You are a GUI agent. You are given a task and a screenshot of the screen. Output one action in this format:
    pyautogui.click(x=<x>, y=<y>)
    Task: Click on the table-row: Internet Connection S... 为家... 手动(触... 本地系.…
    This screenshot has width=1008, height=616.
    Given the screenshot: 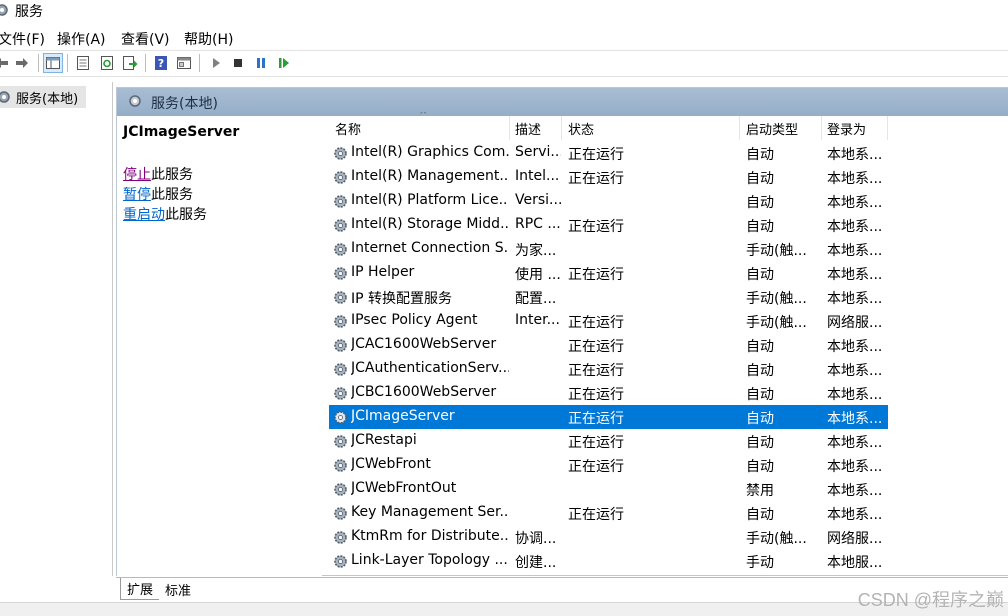 What is the action you would take?
    pyautogui.click(x=608, y=249)
    